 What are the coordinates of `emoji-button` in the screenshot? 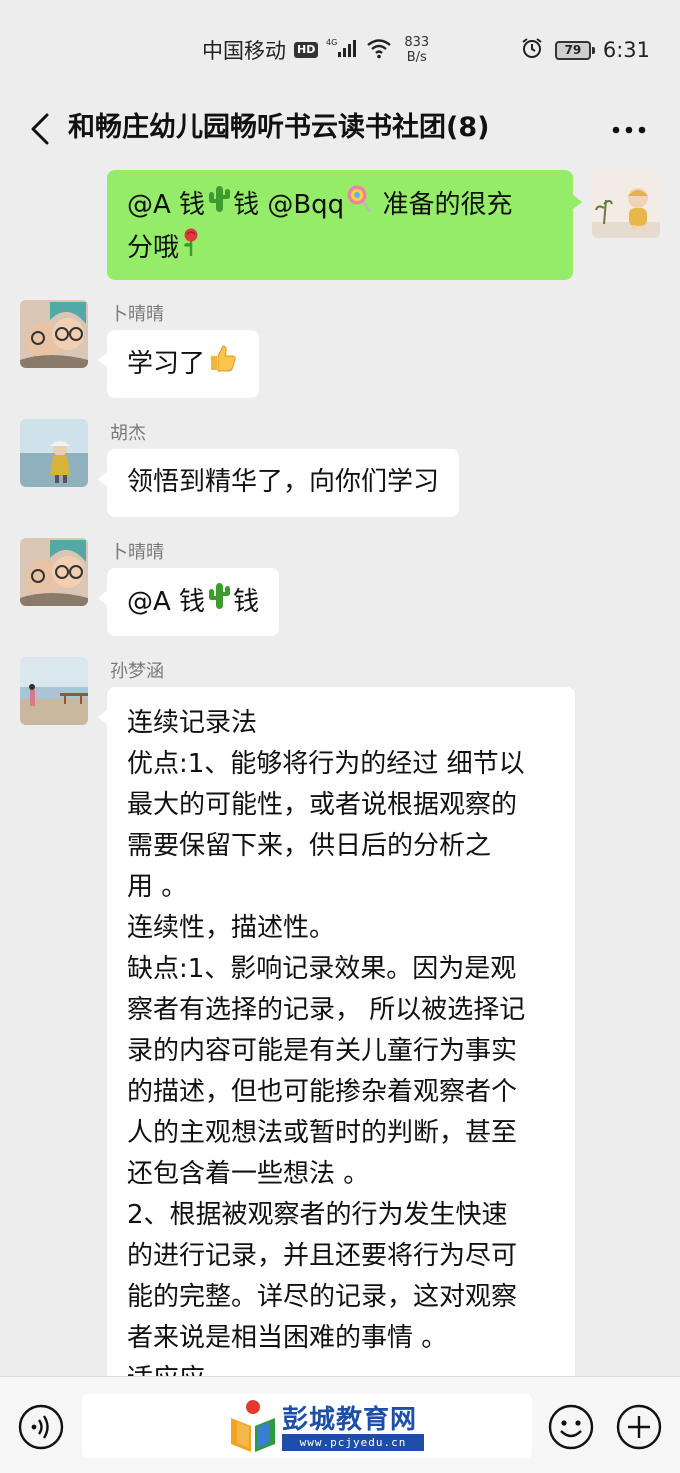 It's located at (571, 1427).